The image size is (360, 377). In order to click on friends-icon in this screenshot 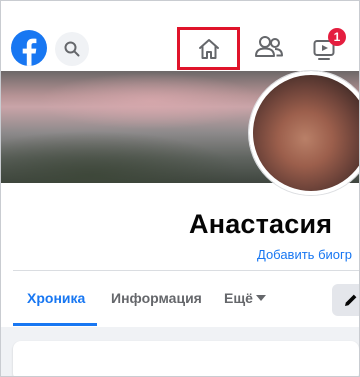, I will do `click(269, 46)`.